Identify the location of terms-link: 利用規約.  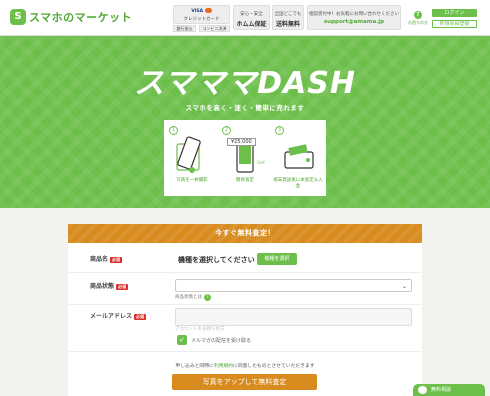
(223, 366).